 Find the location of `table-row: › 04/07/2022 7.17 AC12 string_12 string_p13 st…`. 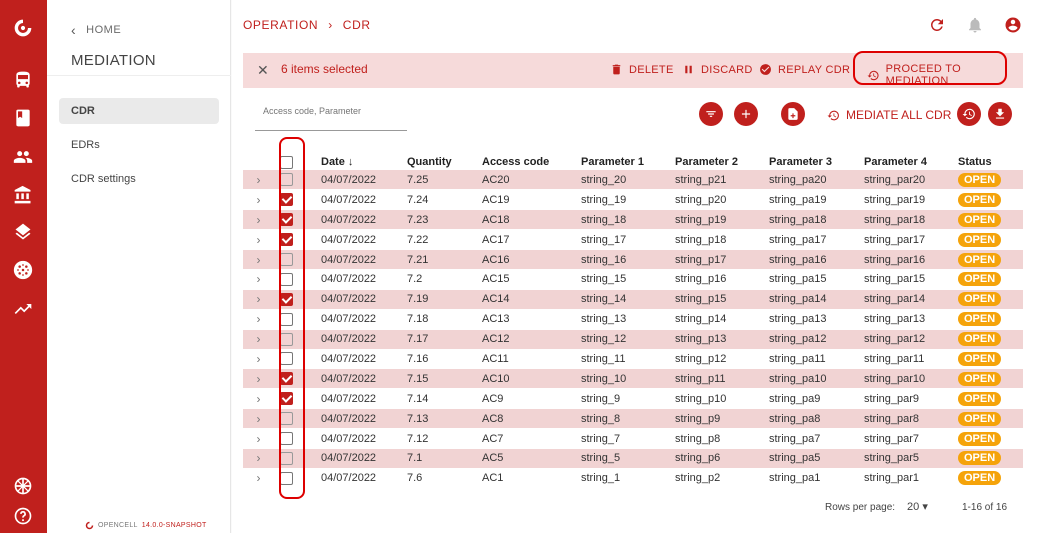

table-row: › 04/07/2022 7.17 AC12 string_12 string_p13 st… is located at coordinates (633, 339).